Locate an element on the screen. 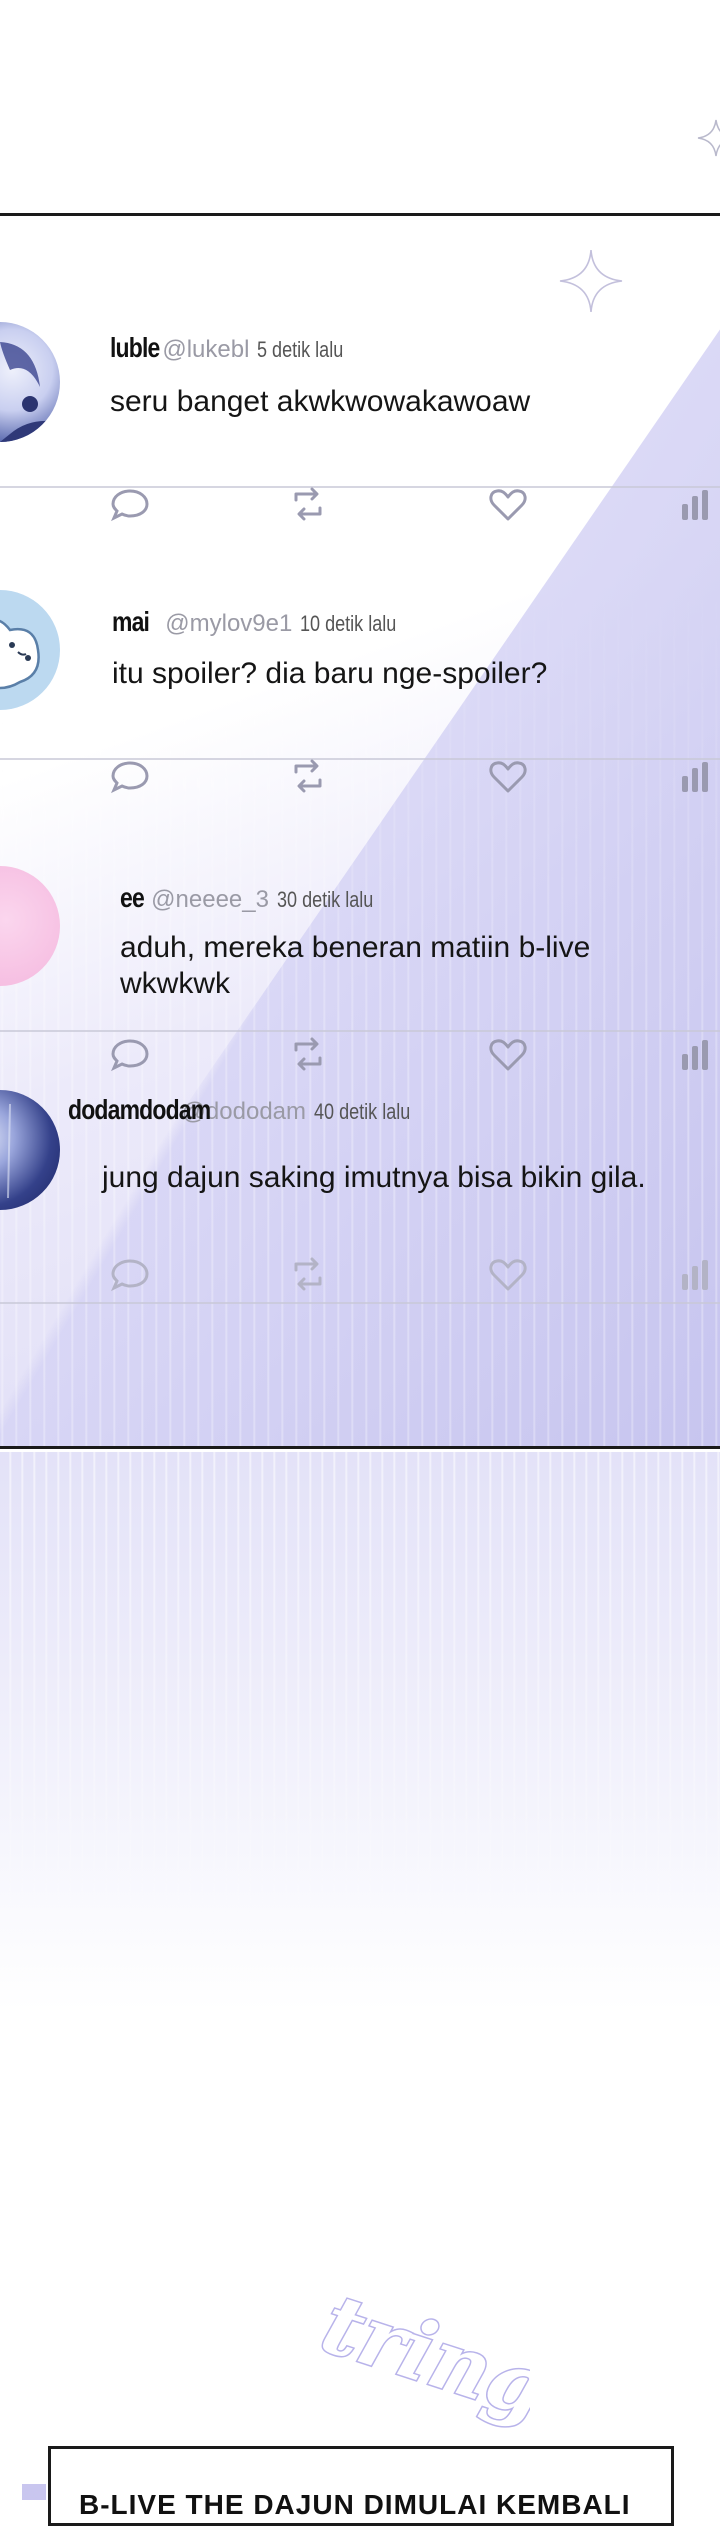 This screenshot has height=2526, width=720. white-bear-avatar-icon is located at coordinates (30, 650).